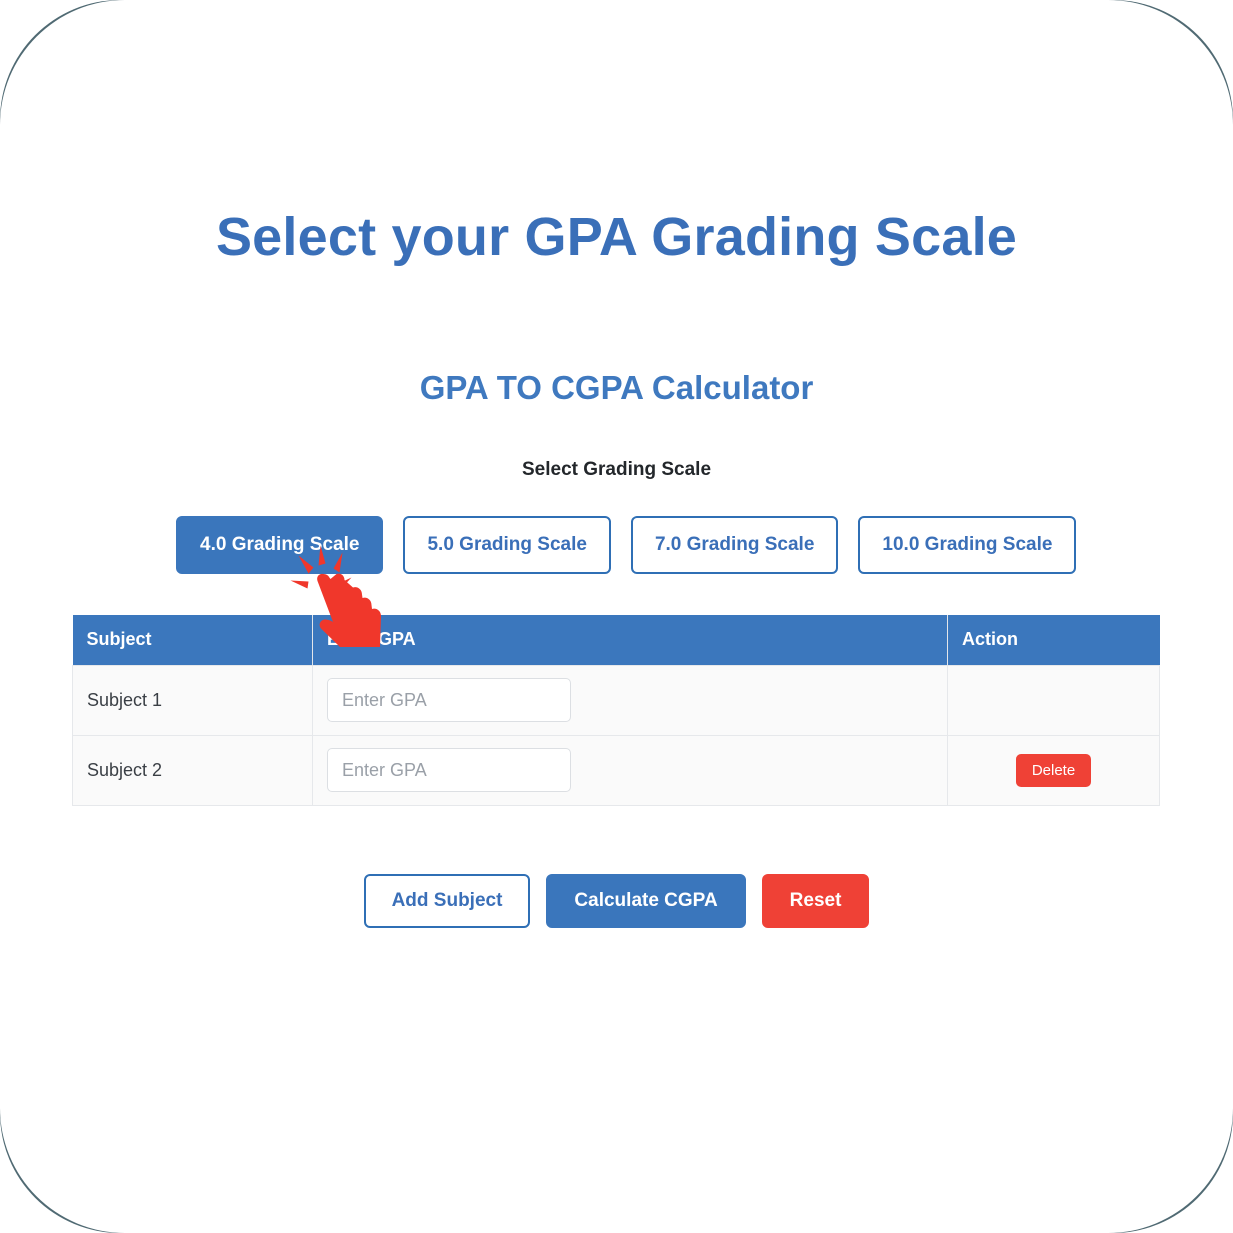 The height and width of the screenshot is (1233, 1233). Describe the element at coordinates (630, 640) in the screenshot. I see `column-header-enter-gpa: Enter GPA` at that location.